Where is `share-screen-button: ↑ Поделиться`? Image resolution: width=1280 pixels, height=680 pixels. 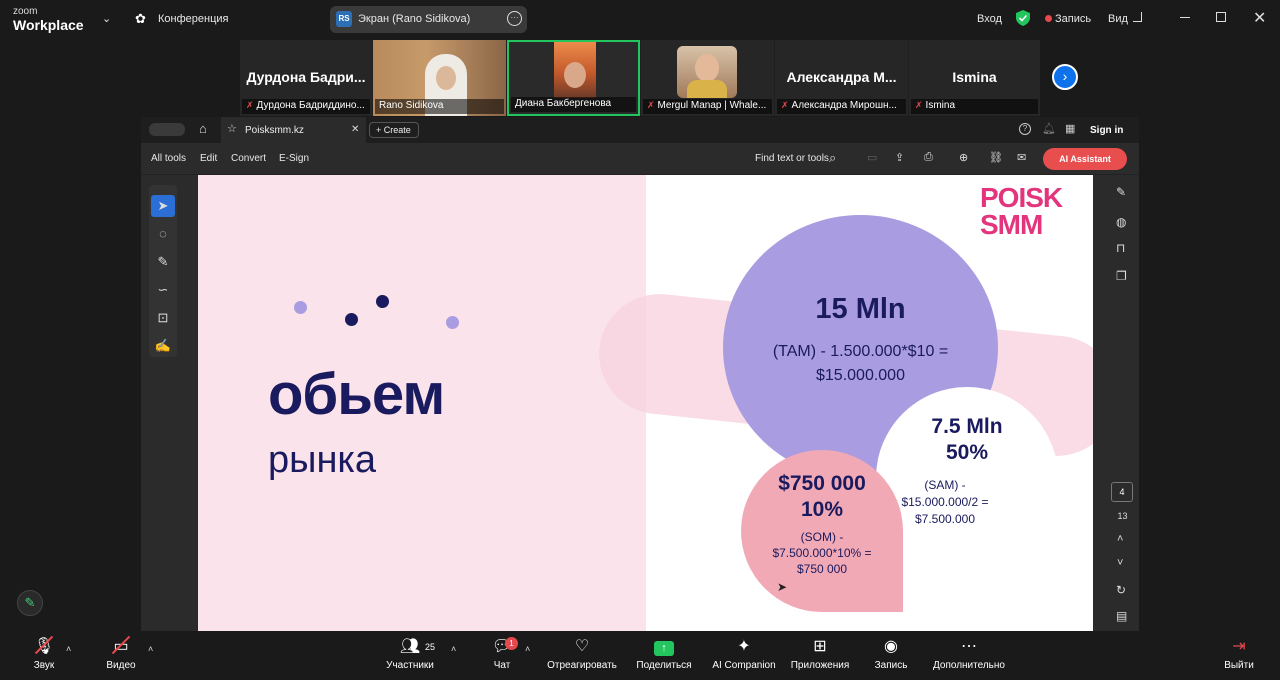
share-screen-button: ↑ Поделиться is located at coordinates (664, 656).